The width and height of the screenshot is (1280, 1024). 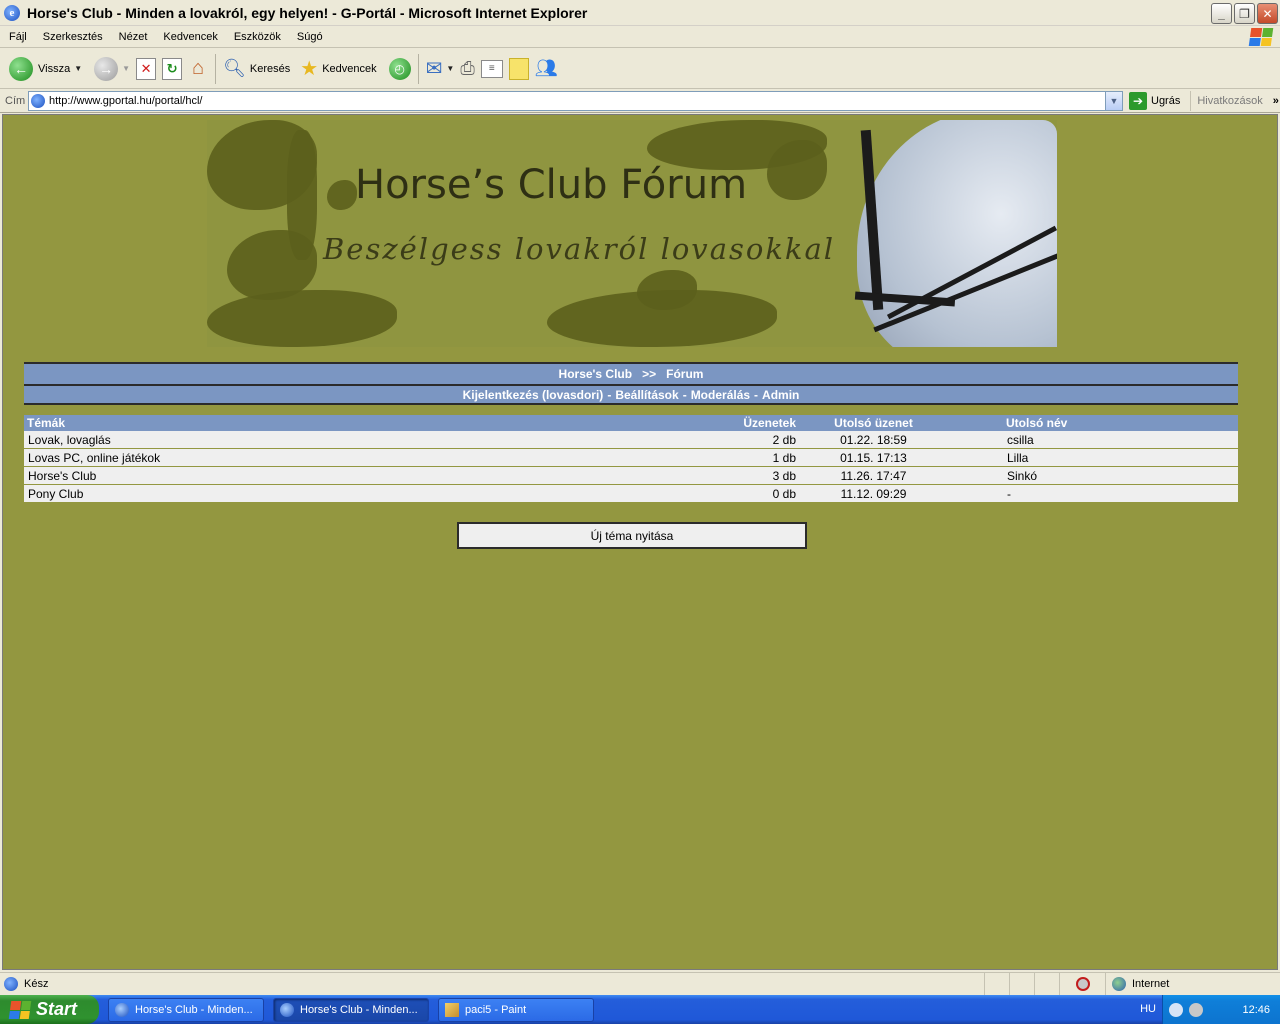 I want to click on refresh-button: ↻, so click(x=172, y=69).